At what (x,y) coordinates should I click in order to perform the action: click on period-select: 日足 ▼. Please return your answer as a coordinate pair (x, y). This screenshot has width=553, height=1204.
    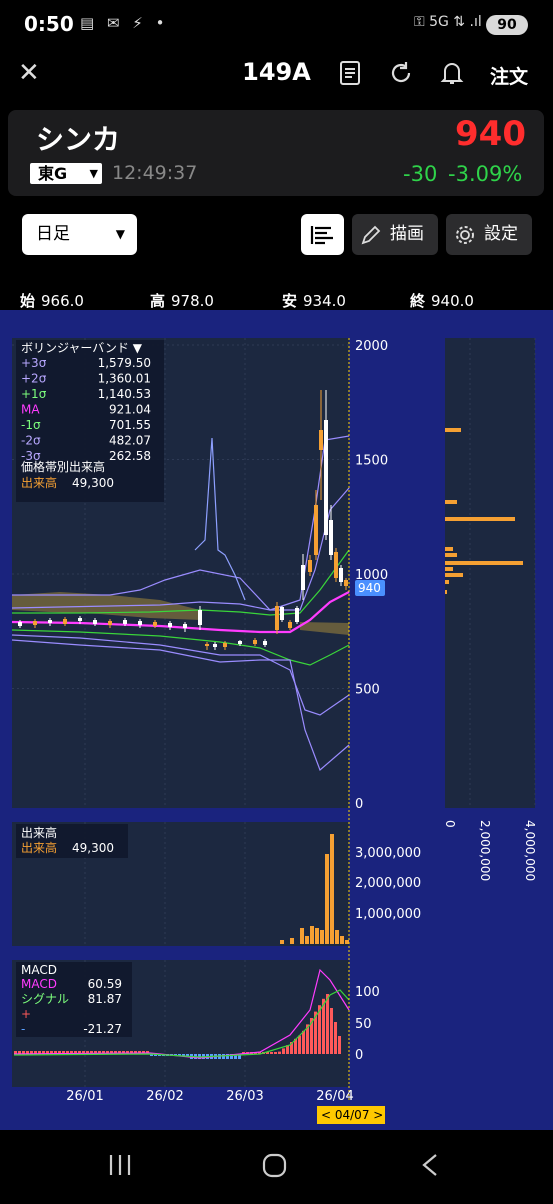
    Looking at the image, I should click on (79, 234).